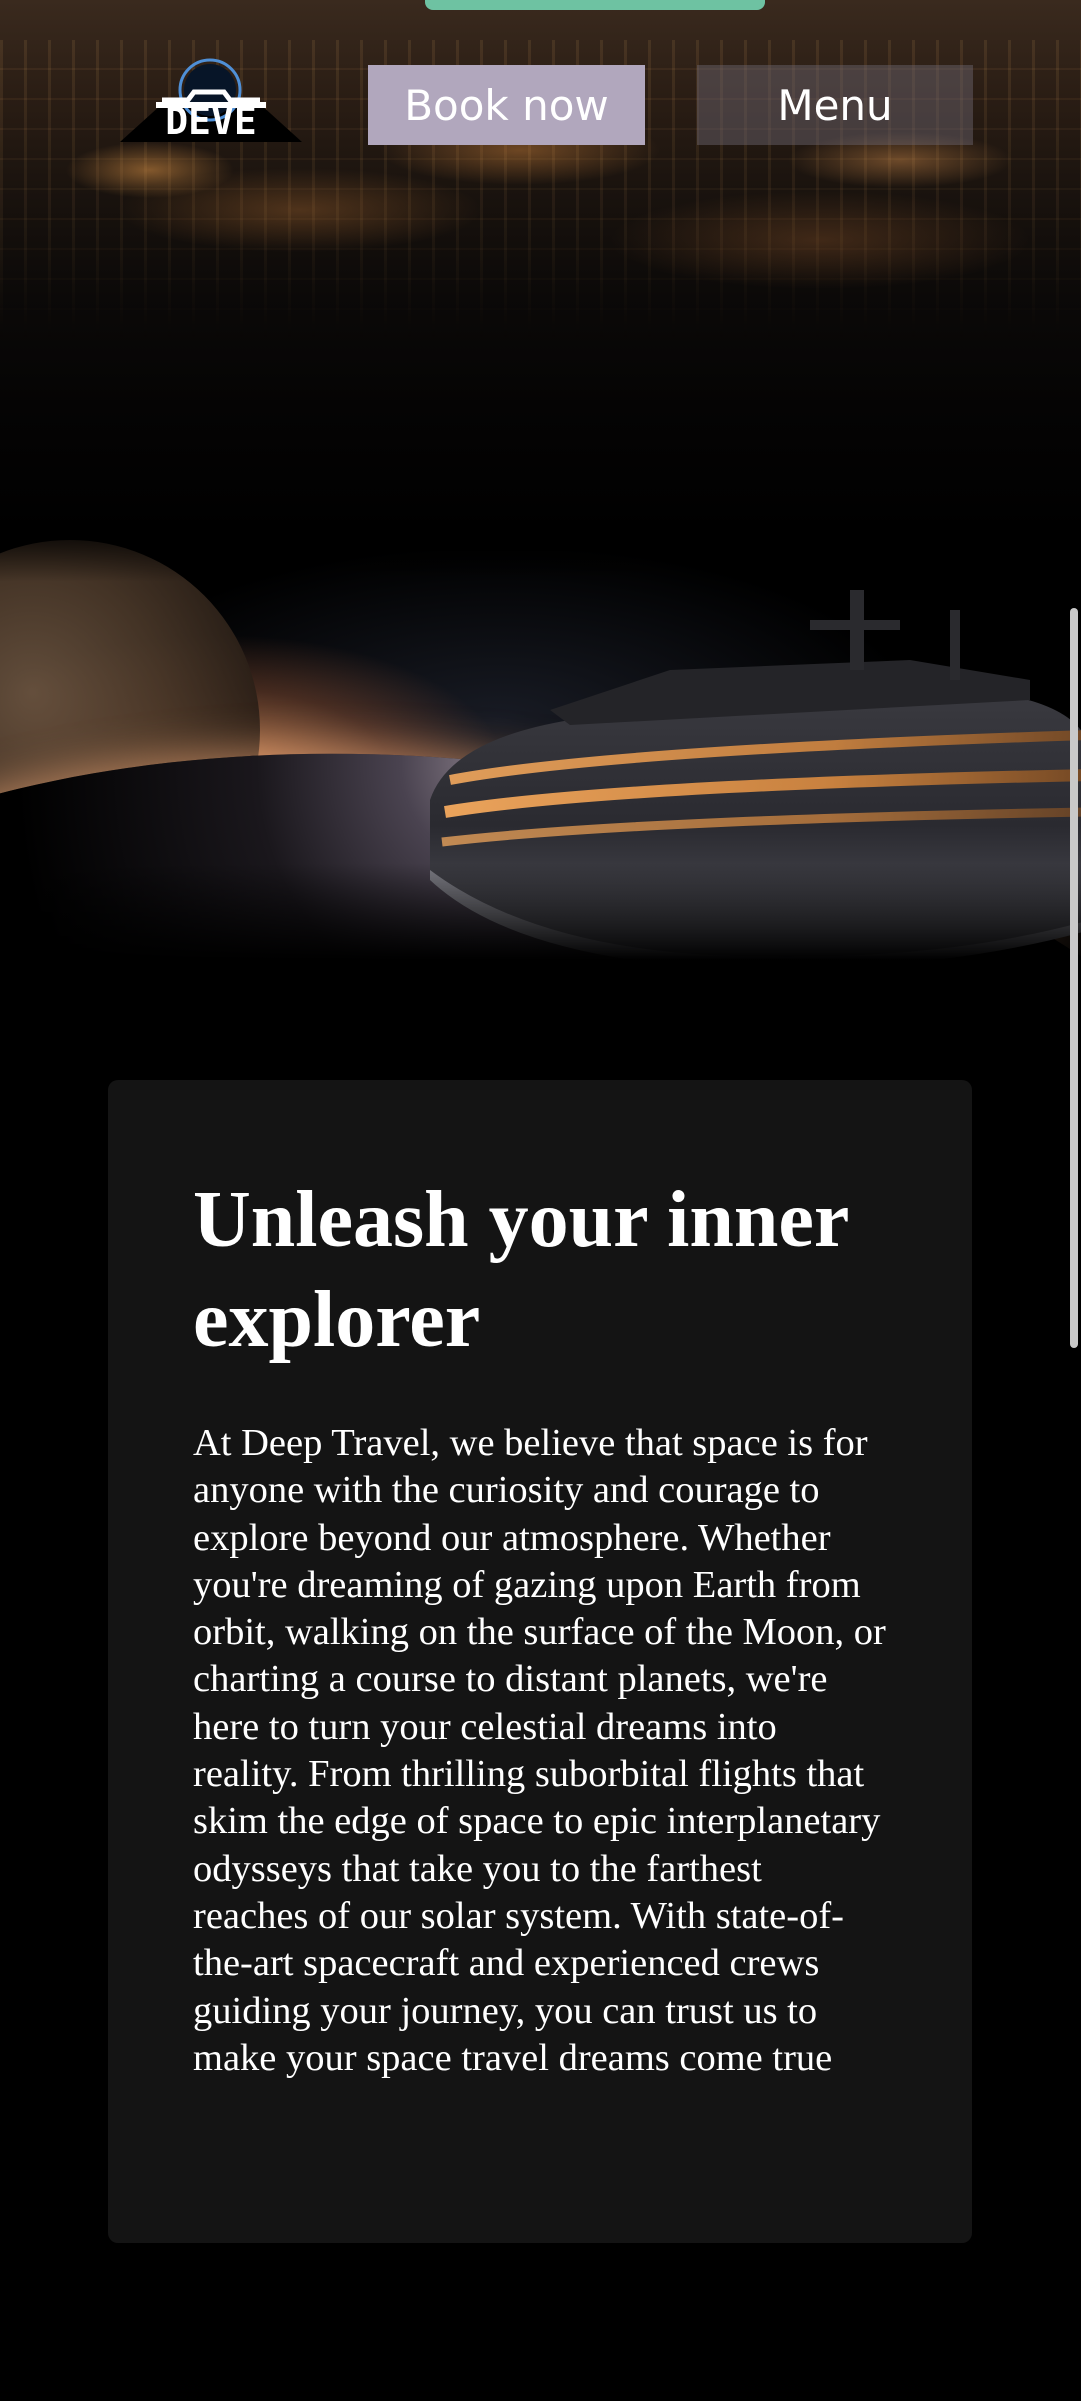 The image size is (1081, 2401). Describe the element at coordinates (520, 1270) in the screenshot. I see `intro-title: Unleash your inner explorer` at that location.